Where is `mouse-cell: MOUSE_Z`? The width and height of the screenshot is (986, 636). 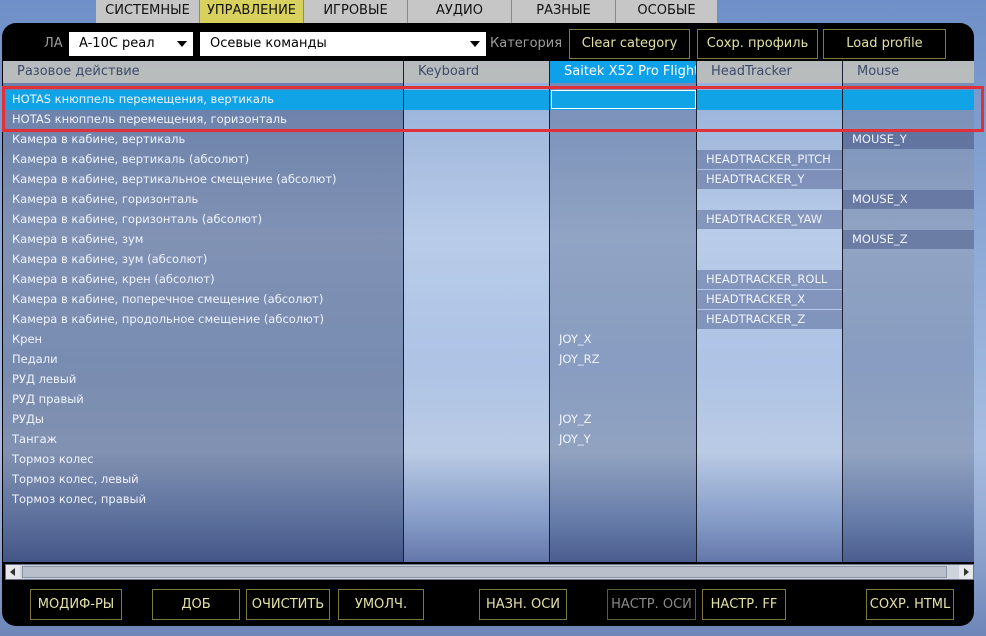
mouse-cell: MOUSE_Z is located at coordinates (908, 239).